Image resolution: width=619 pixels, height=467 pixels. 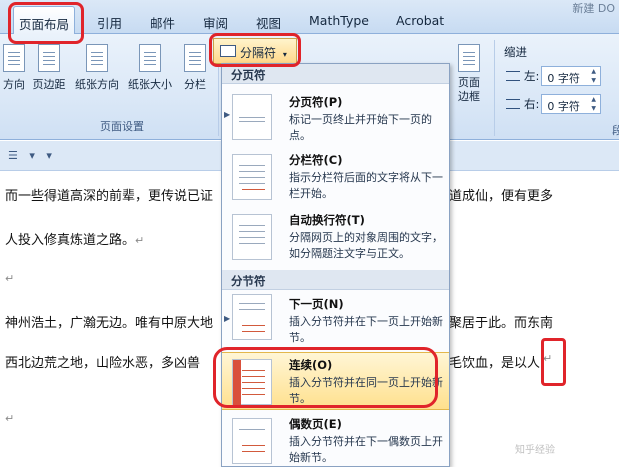 What do you see at coordinates (360, 127) in the screenshot?
I see `menu-item-desc: 标记一页终止并开始下一页的点。` at bounding box center [360, 127].